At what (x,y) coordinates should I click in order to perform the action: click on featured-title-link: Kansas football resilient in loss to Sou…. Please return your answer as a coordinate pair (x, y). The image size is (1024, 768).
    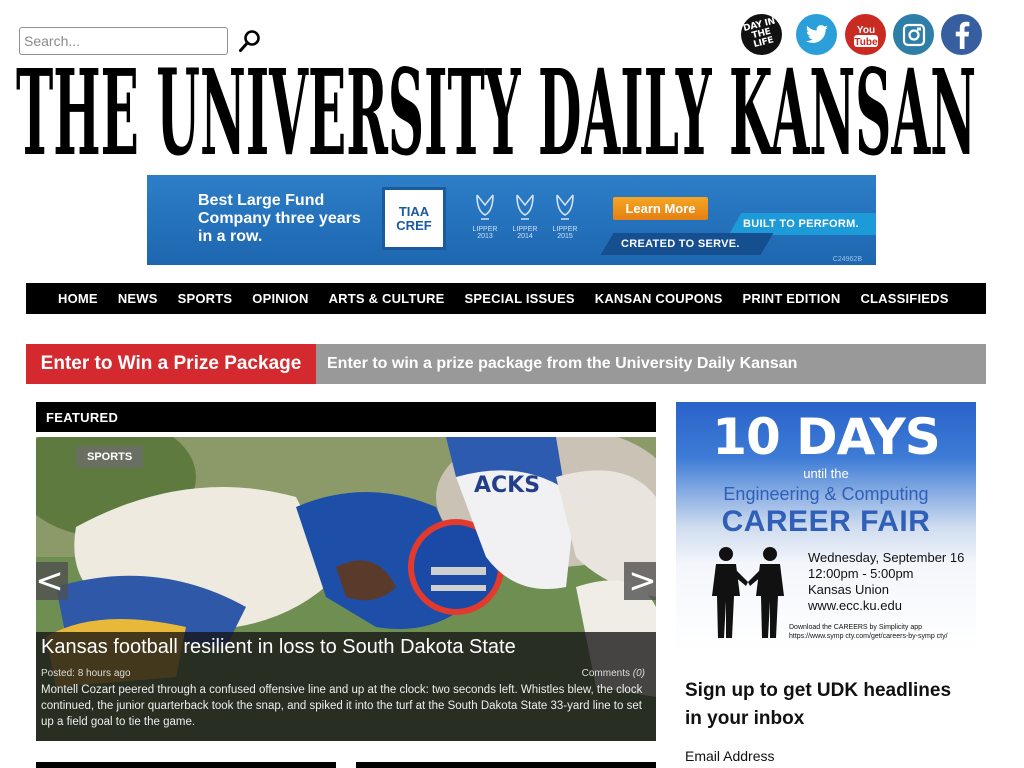
    Looking at the image, I should click on (278, 647).